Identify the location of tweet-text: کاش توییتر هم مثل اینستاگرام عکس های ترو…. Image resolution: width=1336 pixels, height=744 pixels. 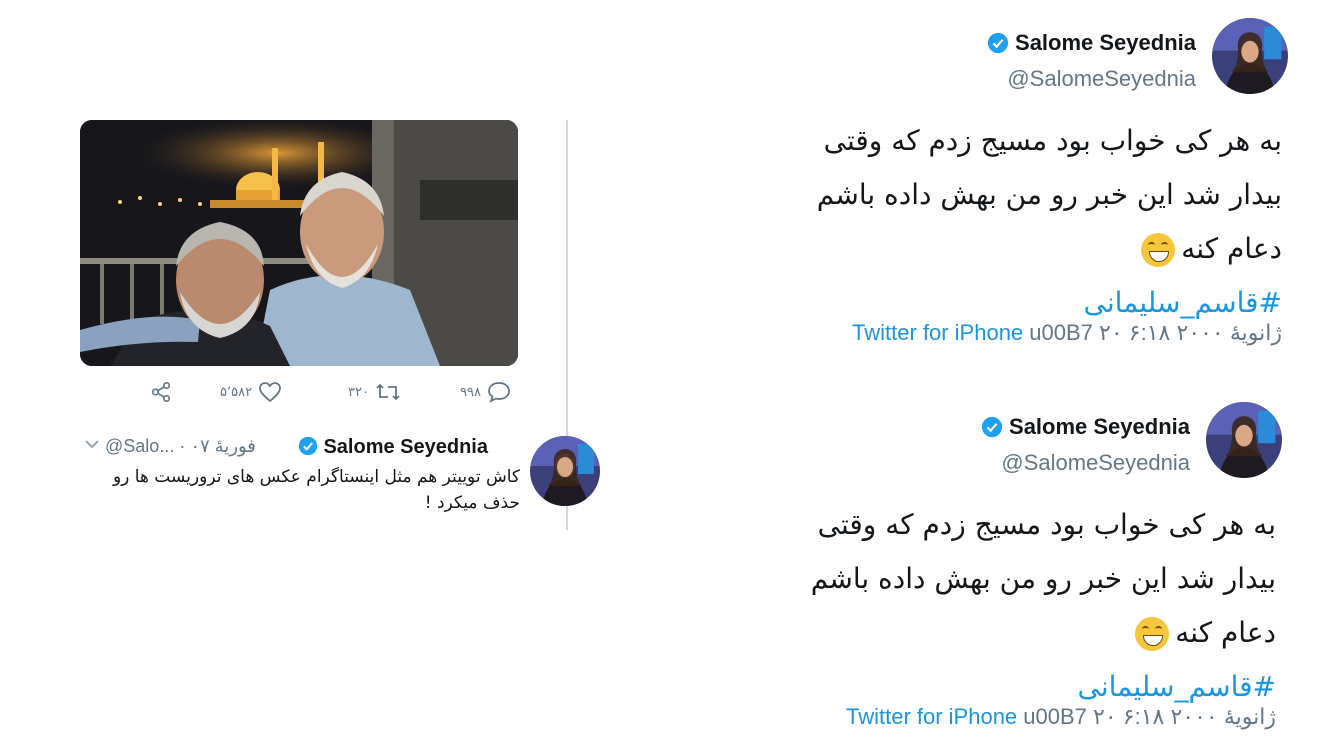
(316, 490).